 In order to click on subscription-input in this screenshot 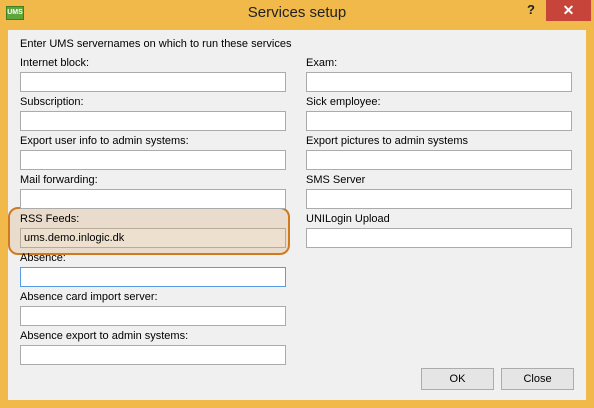, I will do `click(153, 121)`.